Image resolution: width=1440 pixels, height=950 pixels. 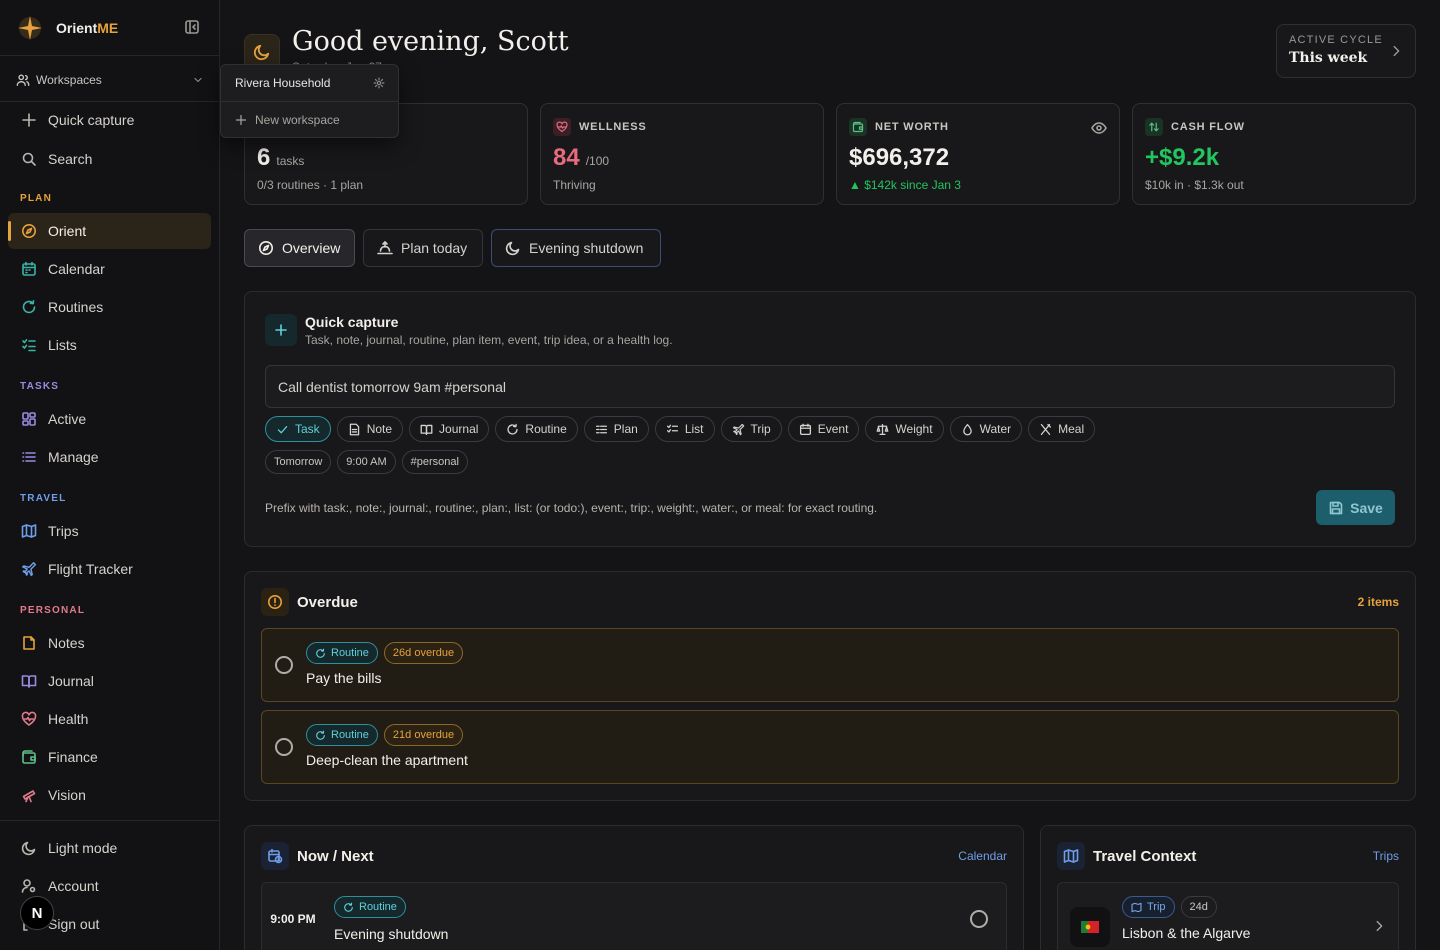 What do you see at coordinates (335, 856) in the screenshot?
I see `now-next-title: Now / Next` at bounding box center [335, 856].